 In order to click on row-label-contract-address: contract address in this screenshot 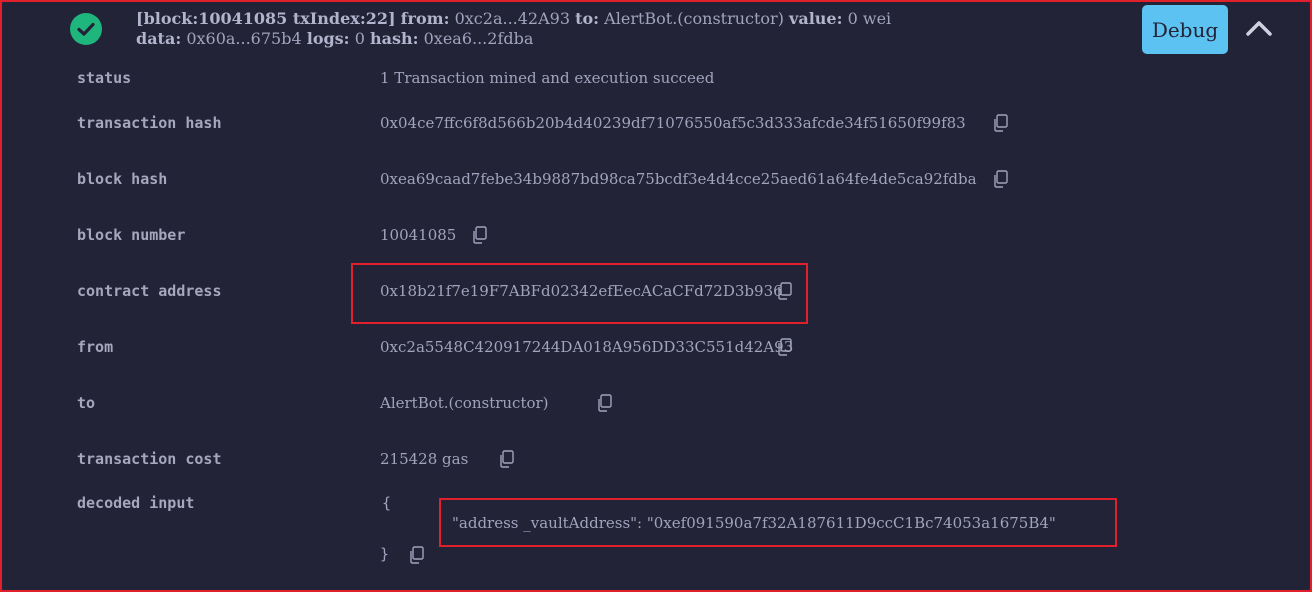, I will do `click(149, 291)`.